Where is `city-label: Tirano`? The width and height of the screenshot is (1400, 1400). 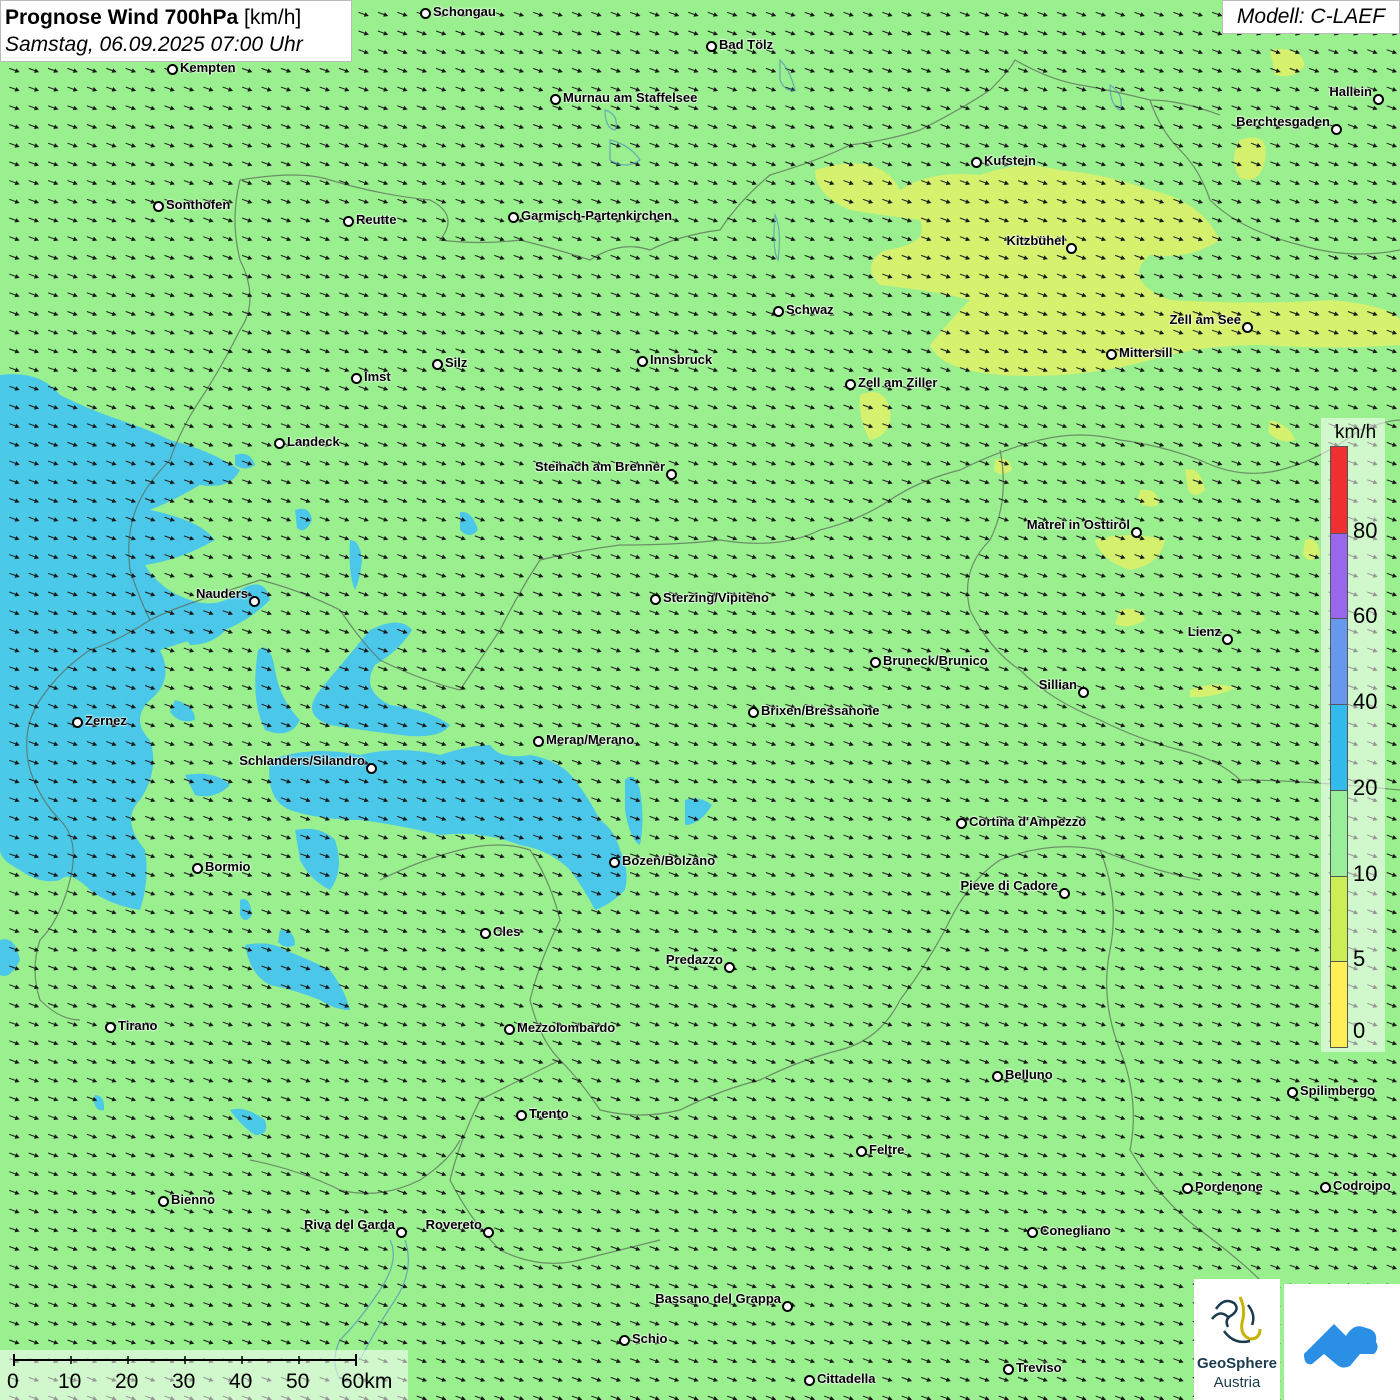
city-label: Tirano is located at coordinates (138, 1025).